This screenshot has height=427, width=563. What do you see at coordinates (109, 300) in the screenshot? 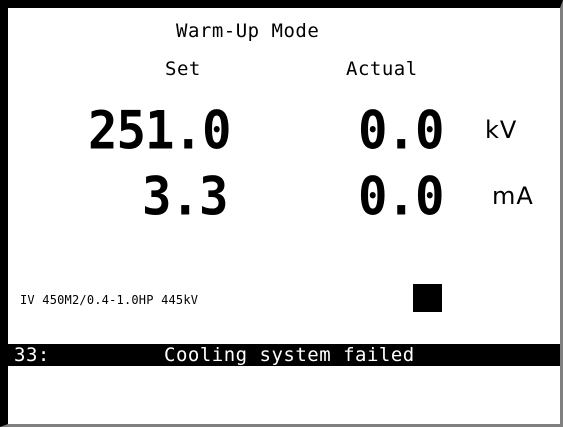
I see `tube-model-label: IV 450M2/0.4-1.0HP 445kV` at bounding box center [109, 300].